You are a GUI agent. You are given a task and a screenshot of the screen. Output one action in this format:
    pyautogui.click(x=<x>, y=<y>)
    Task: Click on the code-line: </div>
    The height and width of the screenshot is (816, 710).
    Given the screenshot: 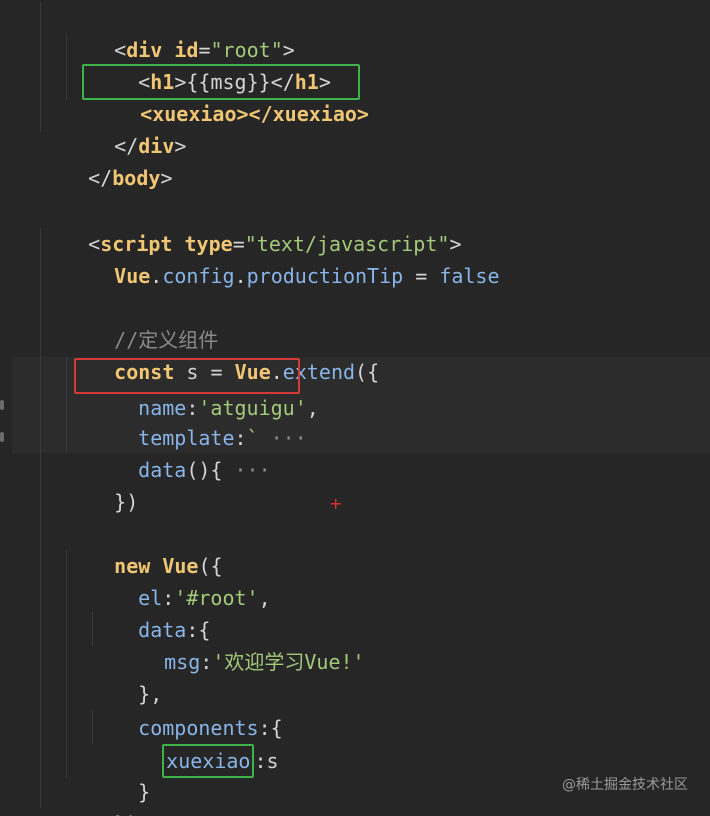 What is the action you would take?
    pyautogui.click(x=126, y=128)
    